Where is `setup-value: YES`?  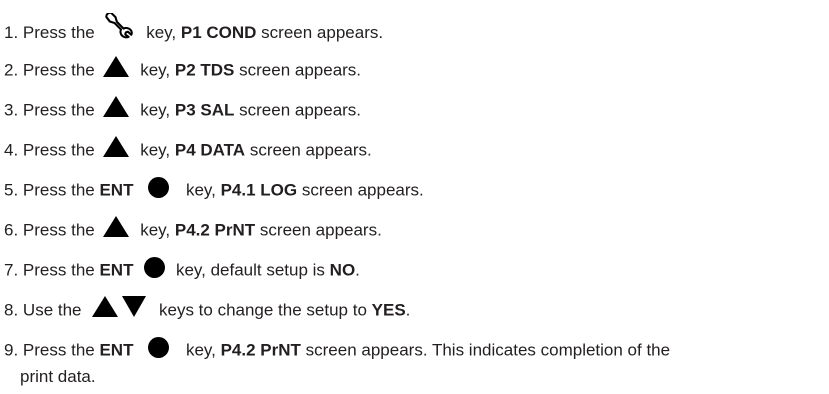 setup-value: YES is located at coordinates (388, 310).